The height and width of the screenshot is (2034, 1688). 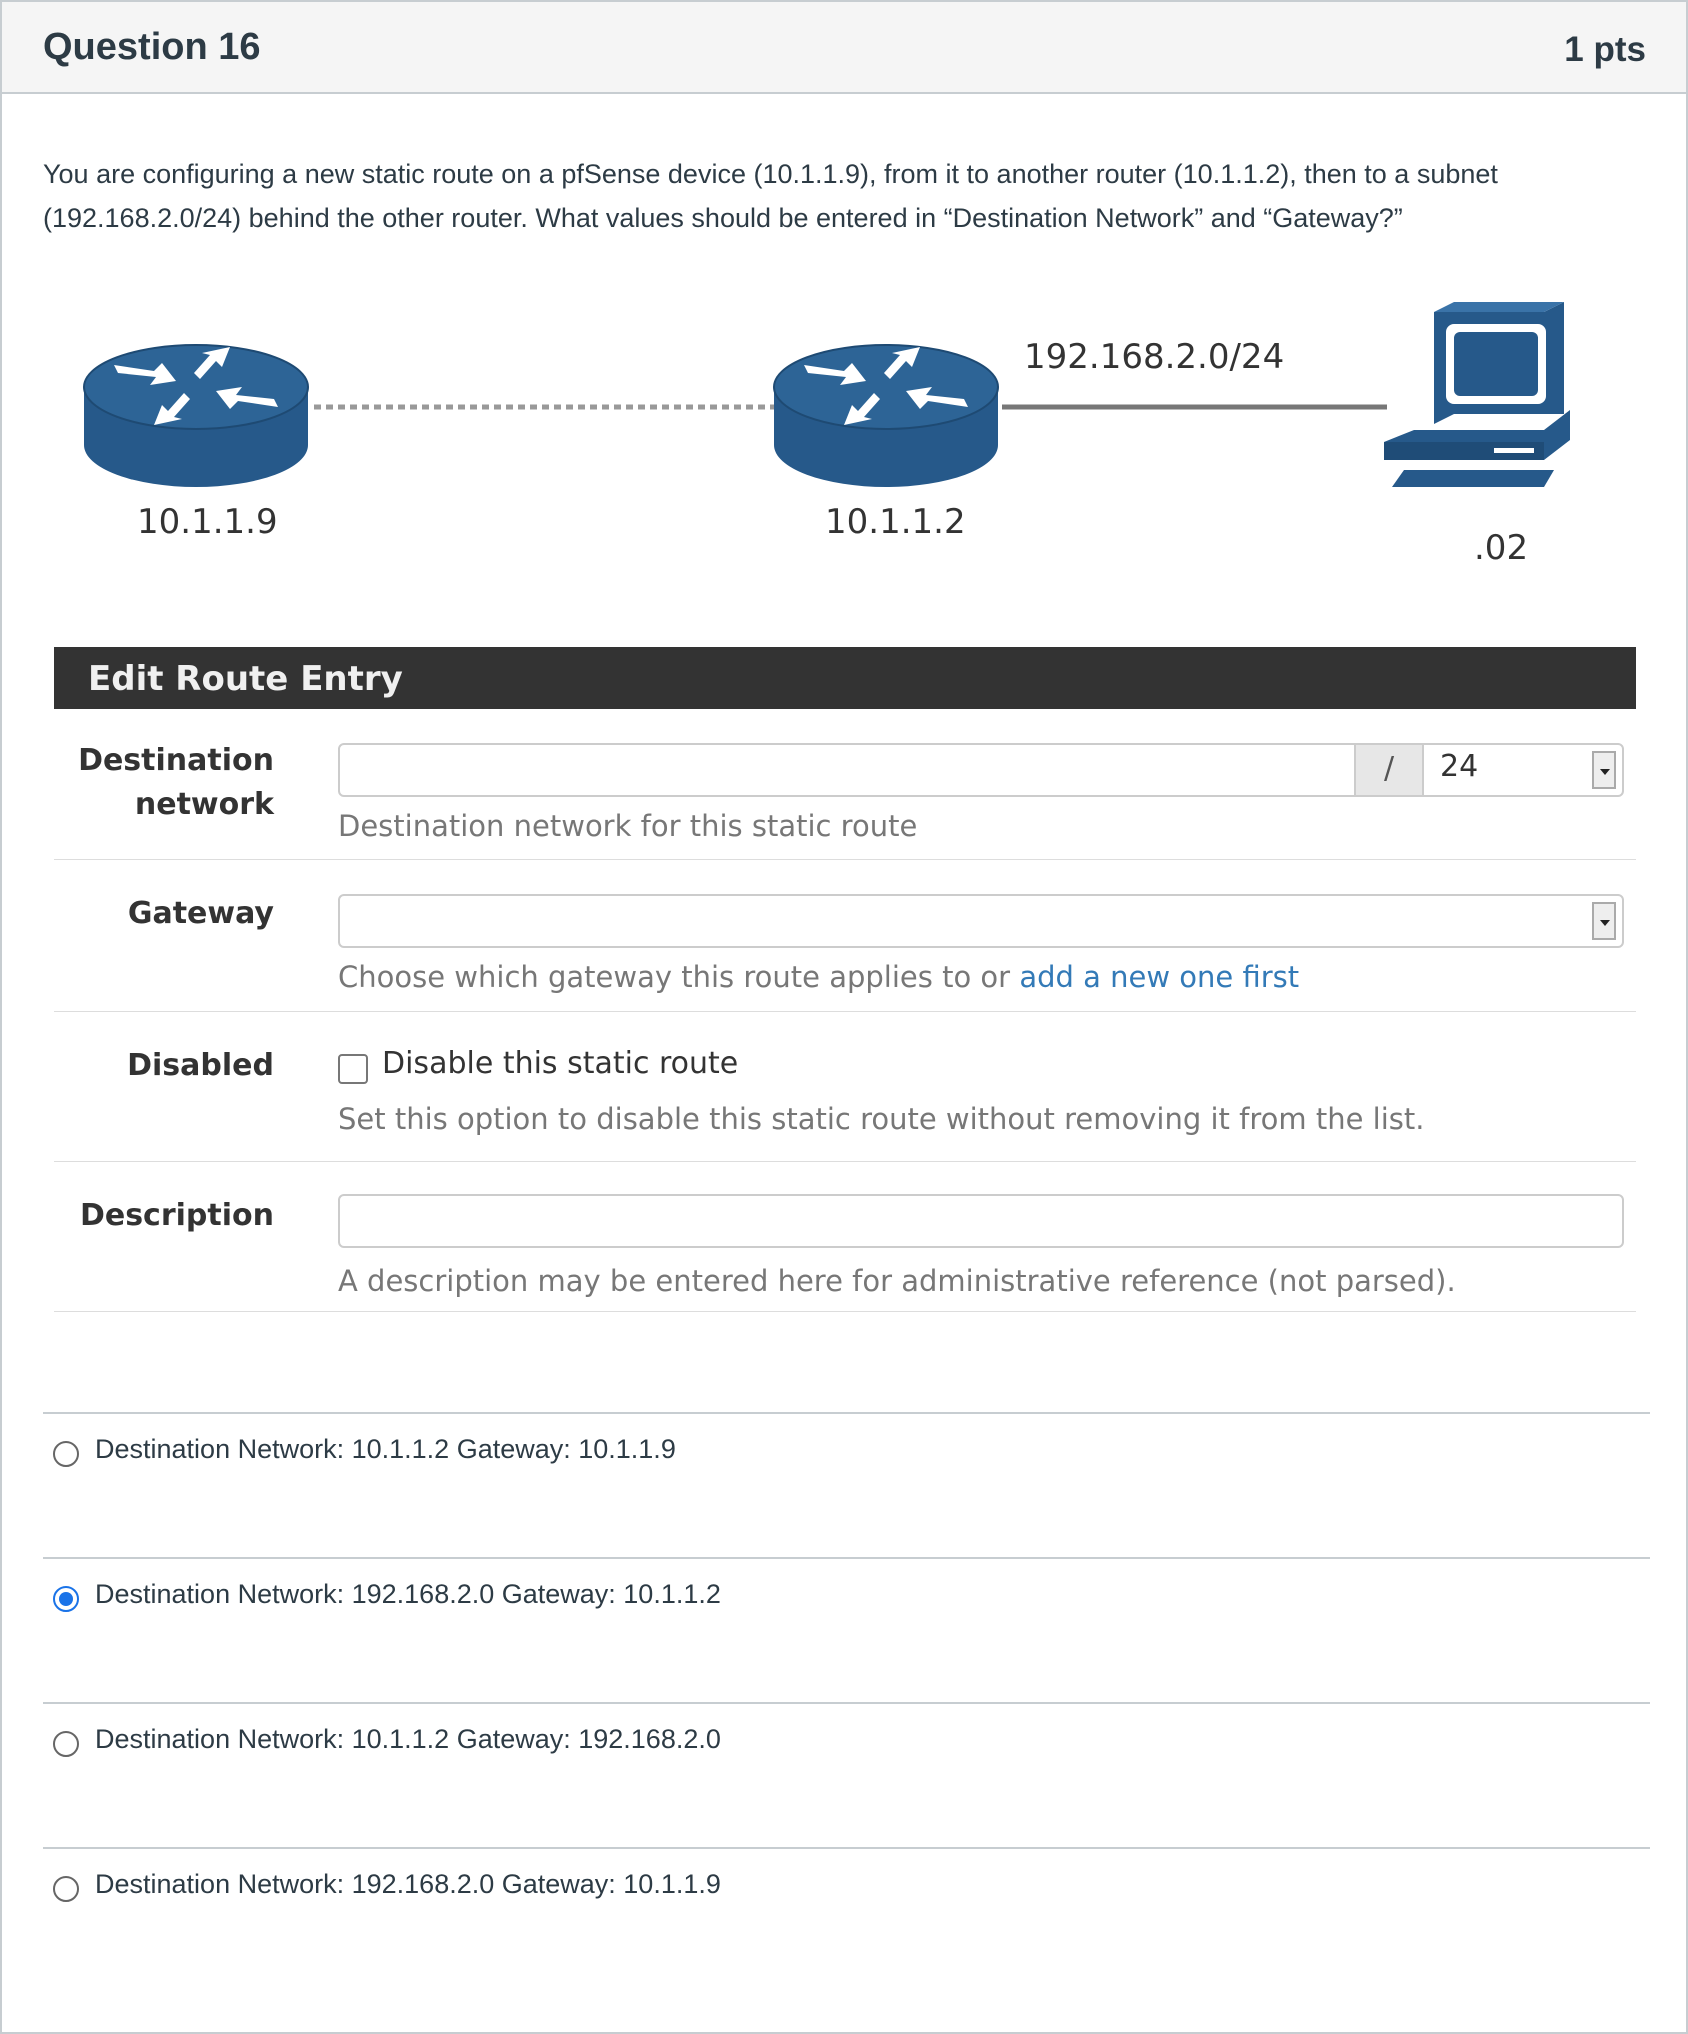 What do you see at coordinates (886, 415) in the screenshot?
I see `router-2-icon` at bounding box center [886, 415].